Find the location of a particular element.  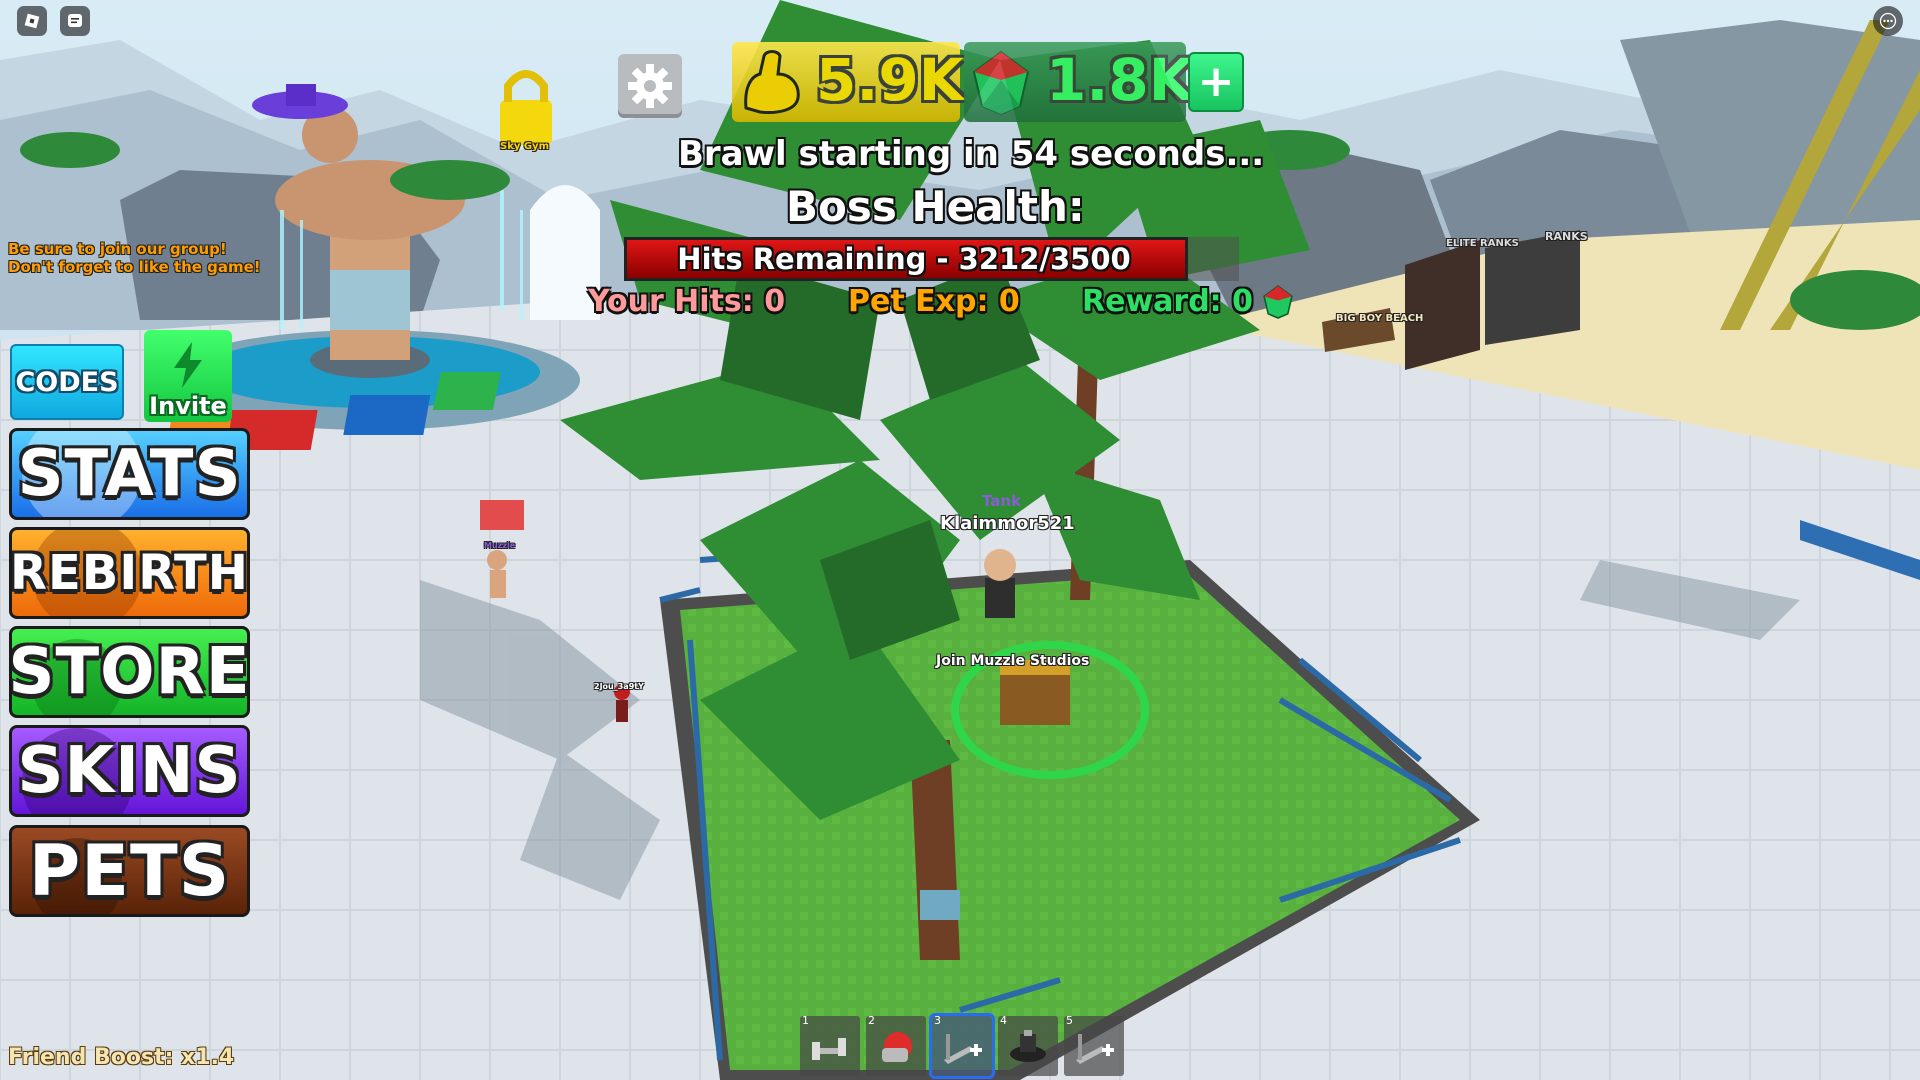

gear-icon is located at coordinates (650, 86).